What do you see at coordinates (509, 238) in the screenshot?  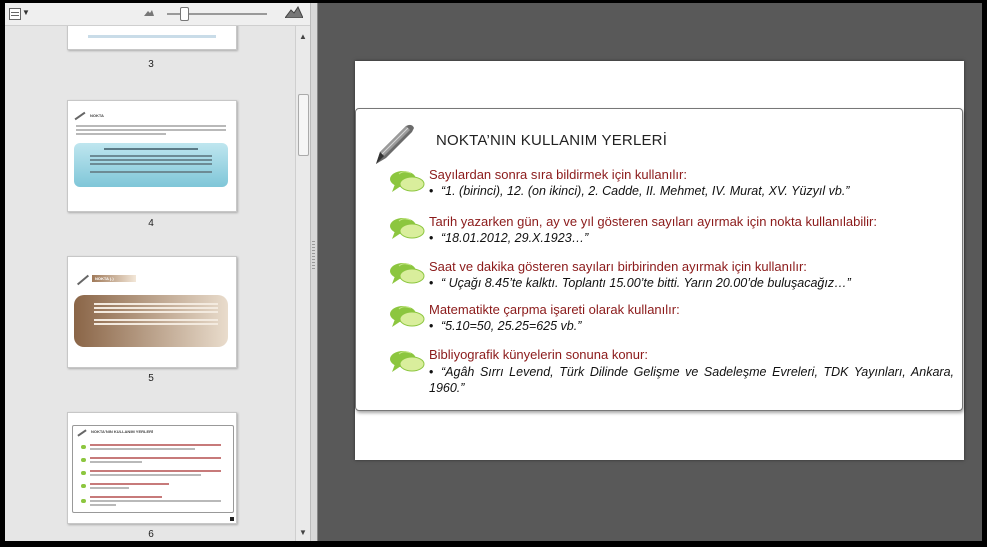 I see `item-example: • “18.01.2012, 29.X.1923…”` at bounding box center [509, 238].